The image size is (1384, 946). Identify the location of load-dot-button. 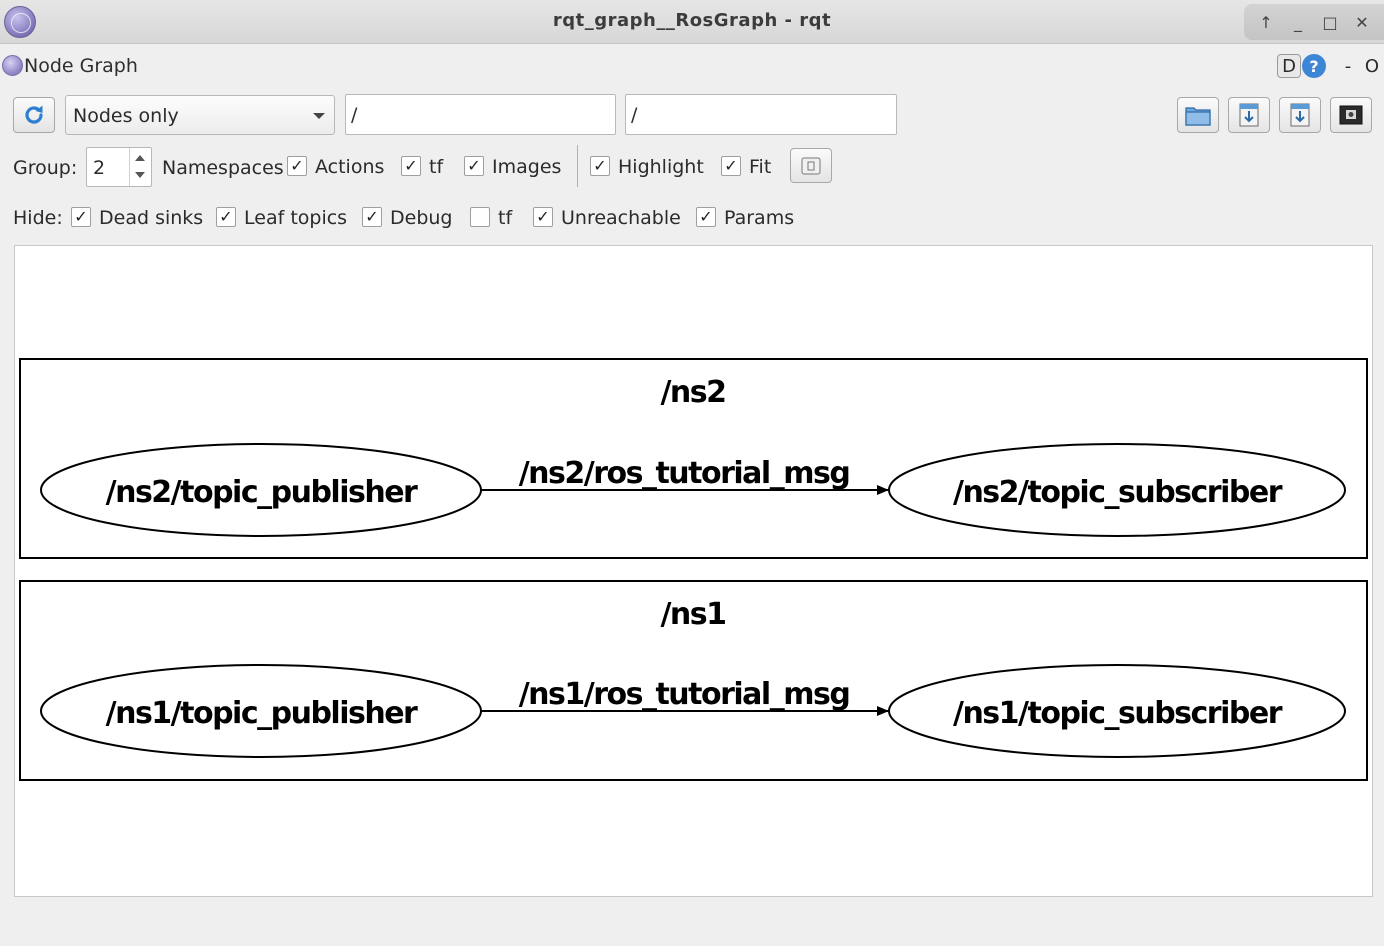
(1198, 115).